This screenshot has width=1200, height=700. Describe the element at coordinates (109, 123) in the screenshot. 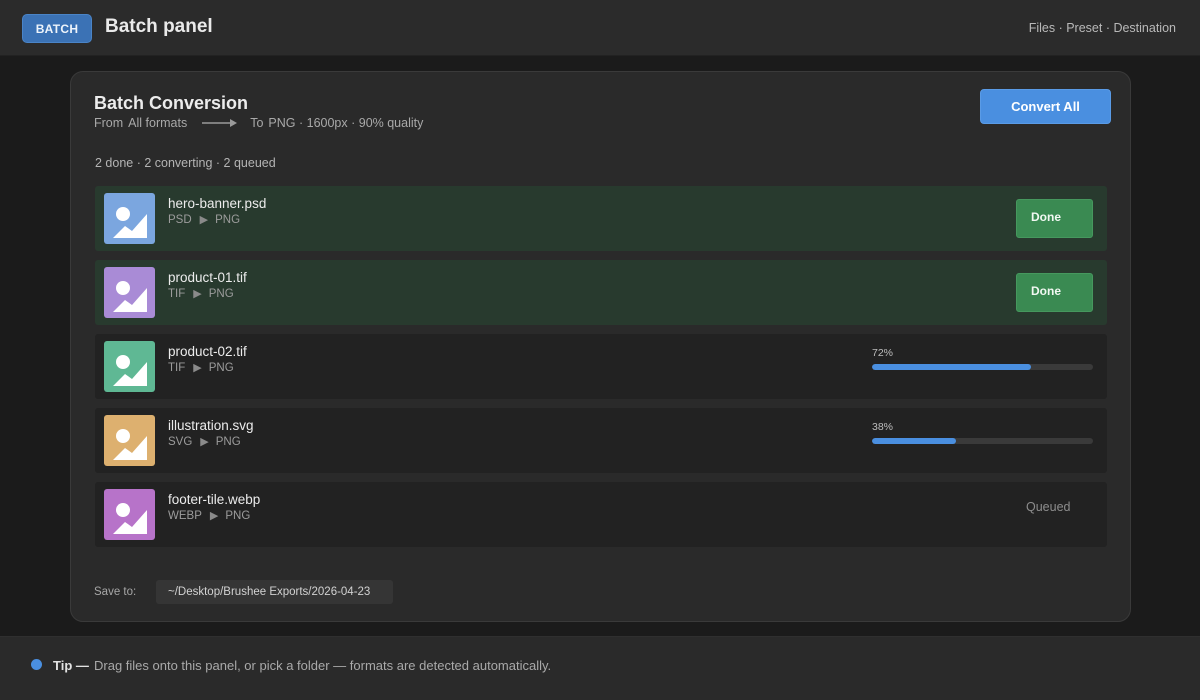

I see `from-label: From` at that location.